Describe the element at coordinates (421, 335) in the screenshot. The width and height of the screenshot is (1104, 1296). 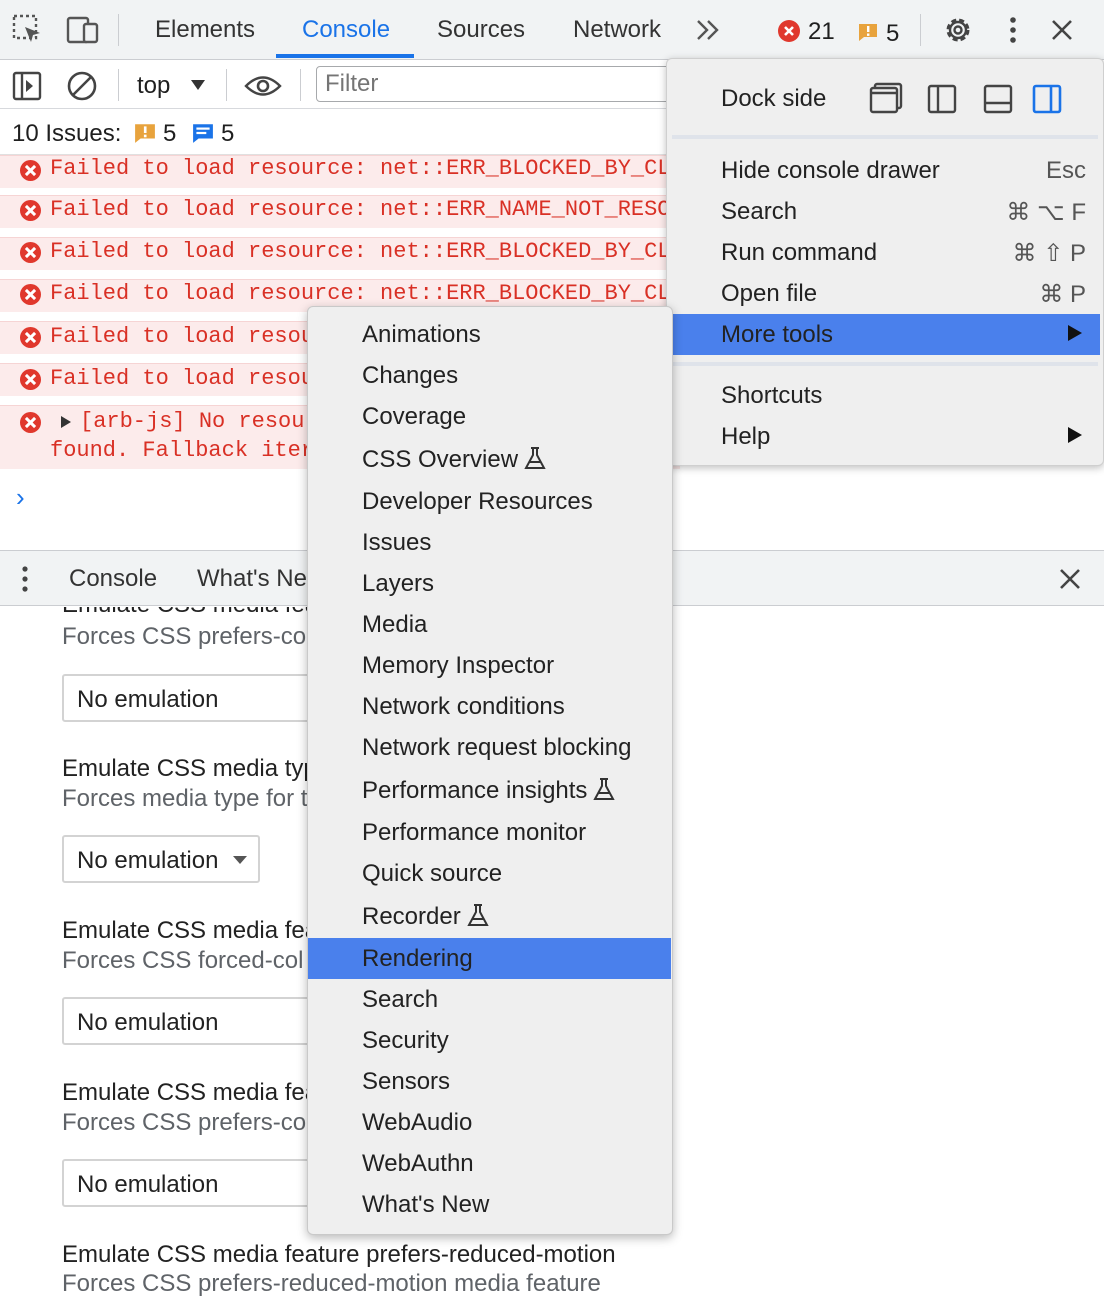
I see `tool-animations: Animations` at that location.